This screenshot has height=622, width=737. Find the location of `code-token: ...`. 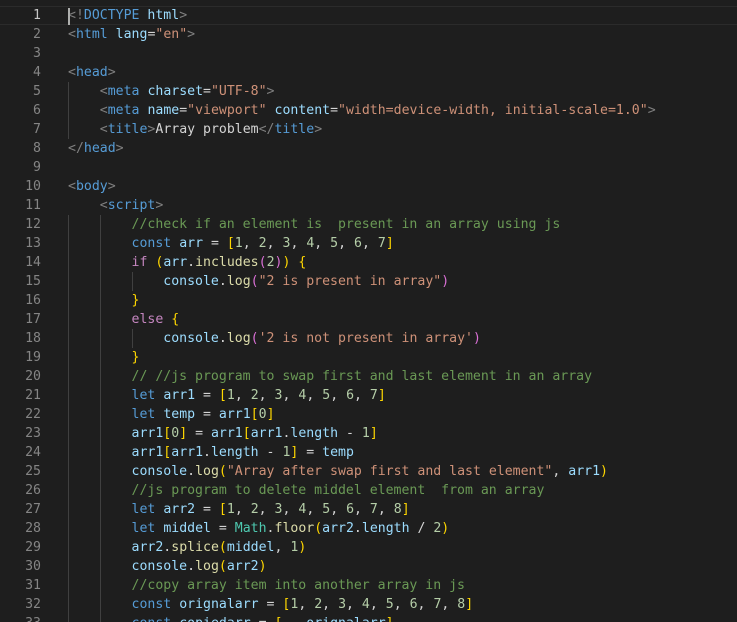

code-token: ... is located at coordinates (294, 619).